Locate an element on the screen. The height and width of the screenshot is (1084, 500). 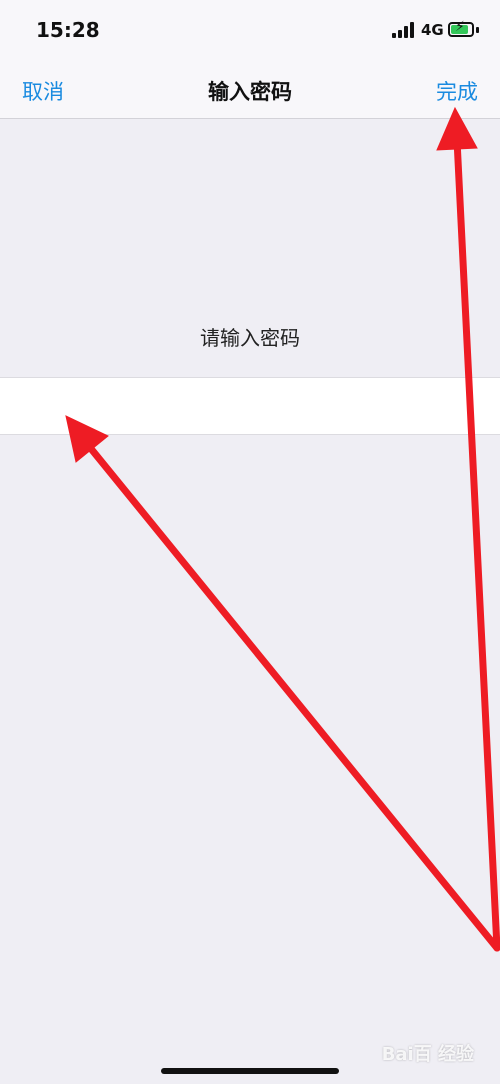
charging-bolt-icon: ⚡ is located at coordinates (460, 27).